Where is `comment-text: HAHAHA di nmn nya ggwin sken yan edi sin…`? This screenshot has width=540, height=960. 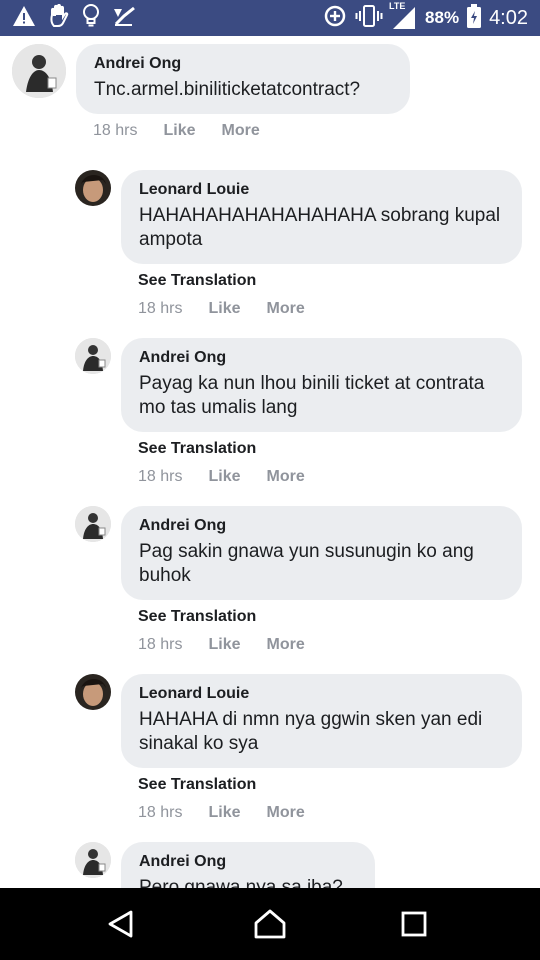 comment-text: HAHAHA di nmn nya ggwin sken yan edi sin… is located at coordinates (311, 731).